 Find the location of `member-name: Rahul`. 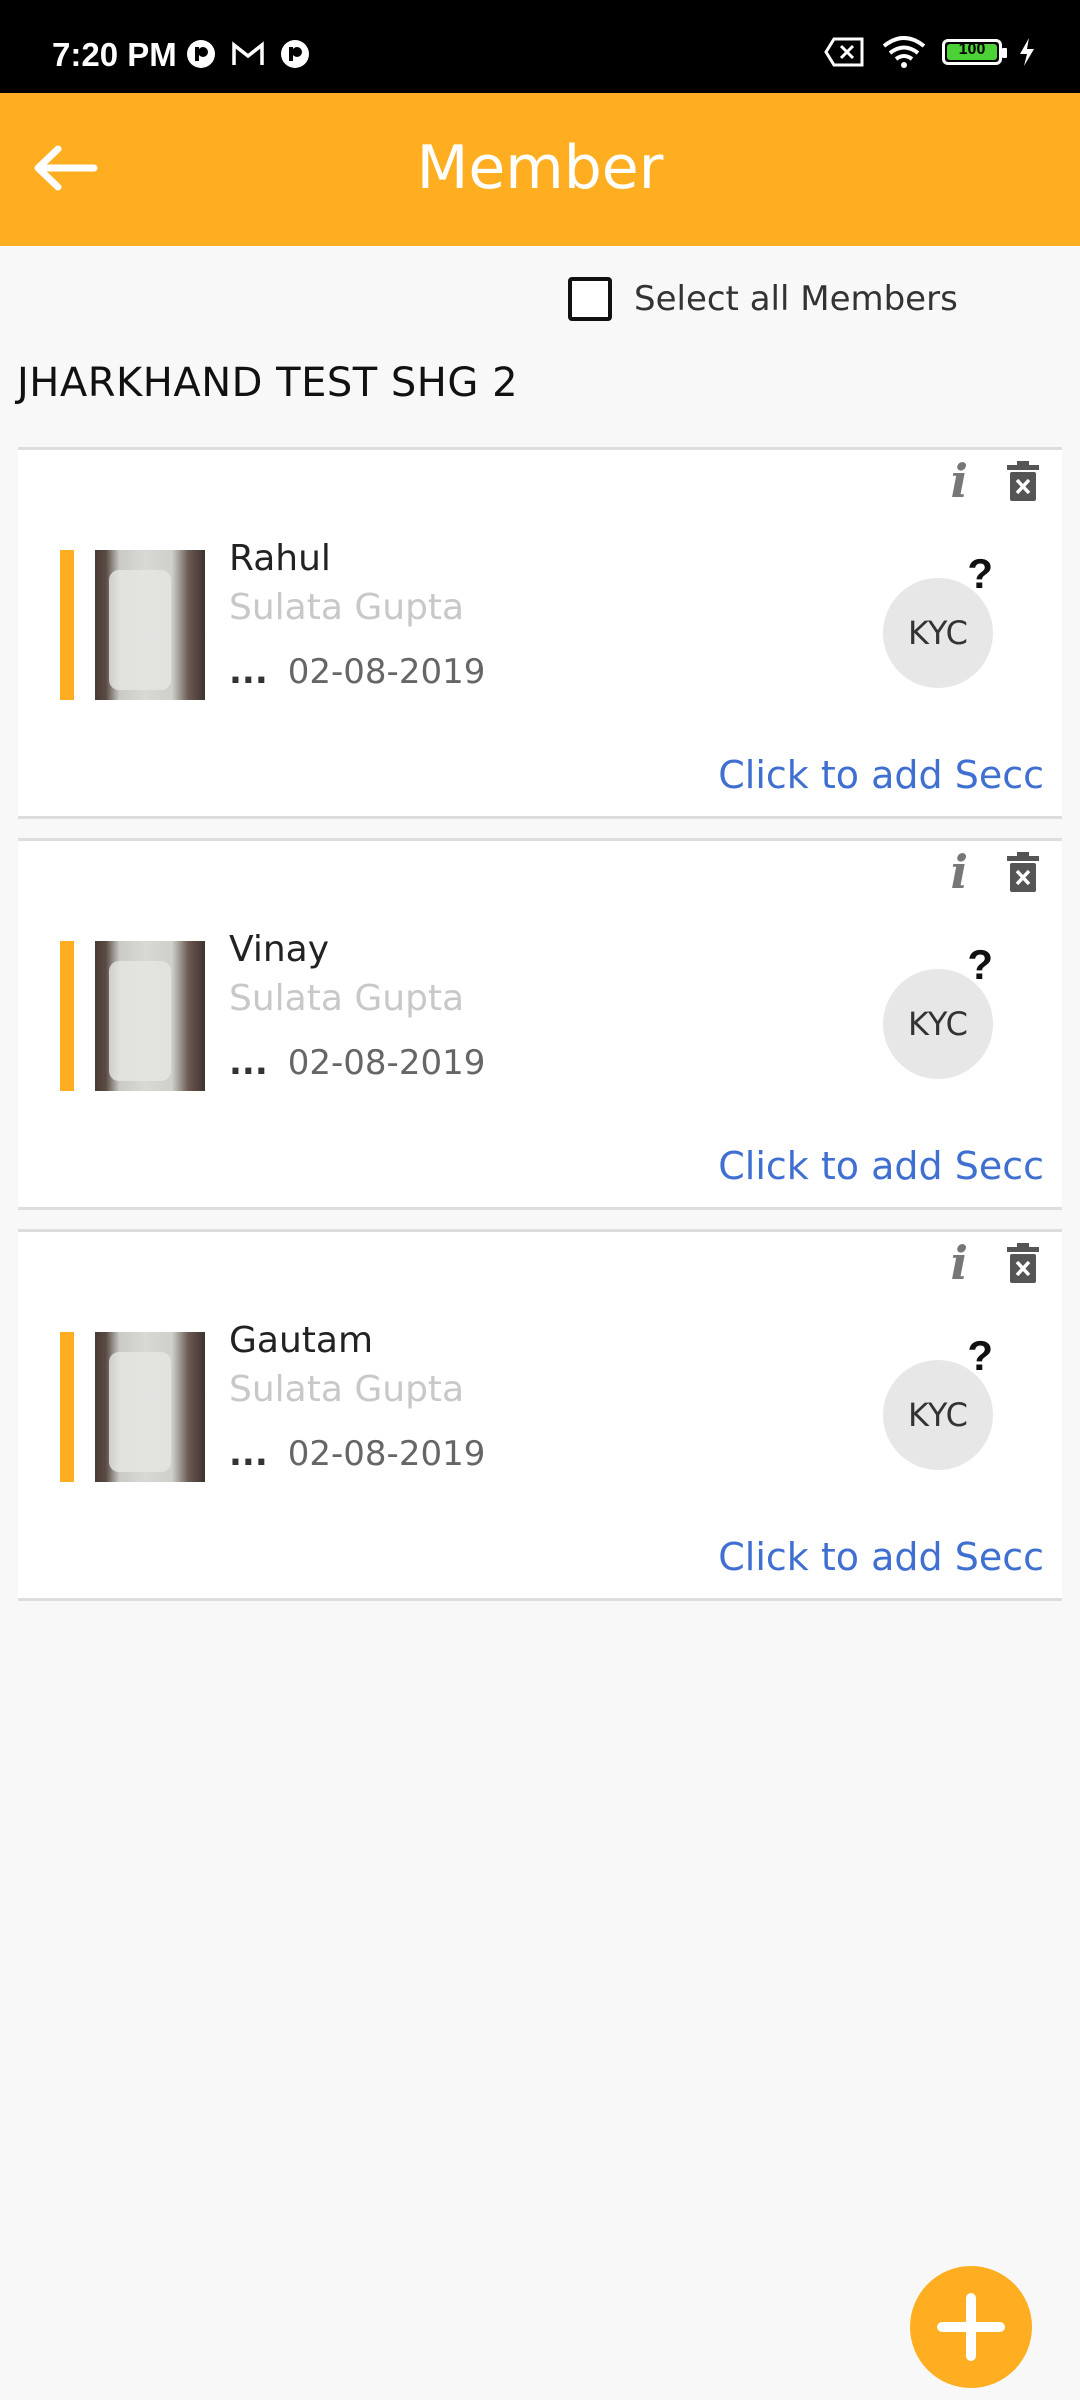

member-name: Rahul is located at coordinates (280, 558).